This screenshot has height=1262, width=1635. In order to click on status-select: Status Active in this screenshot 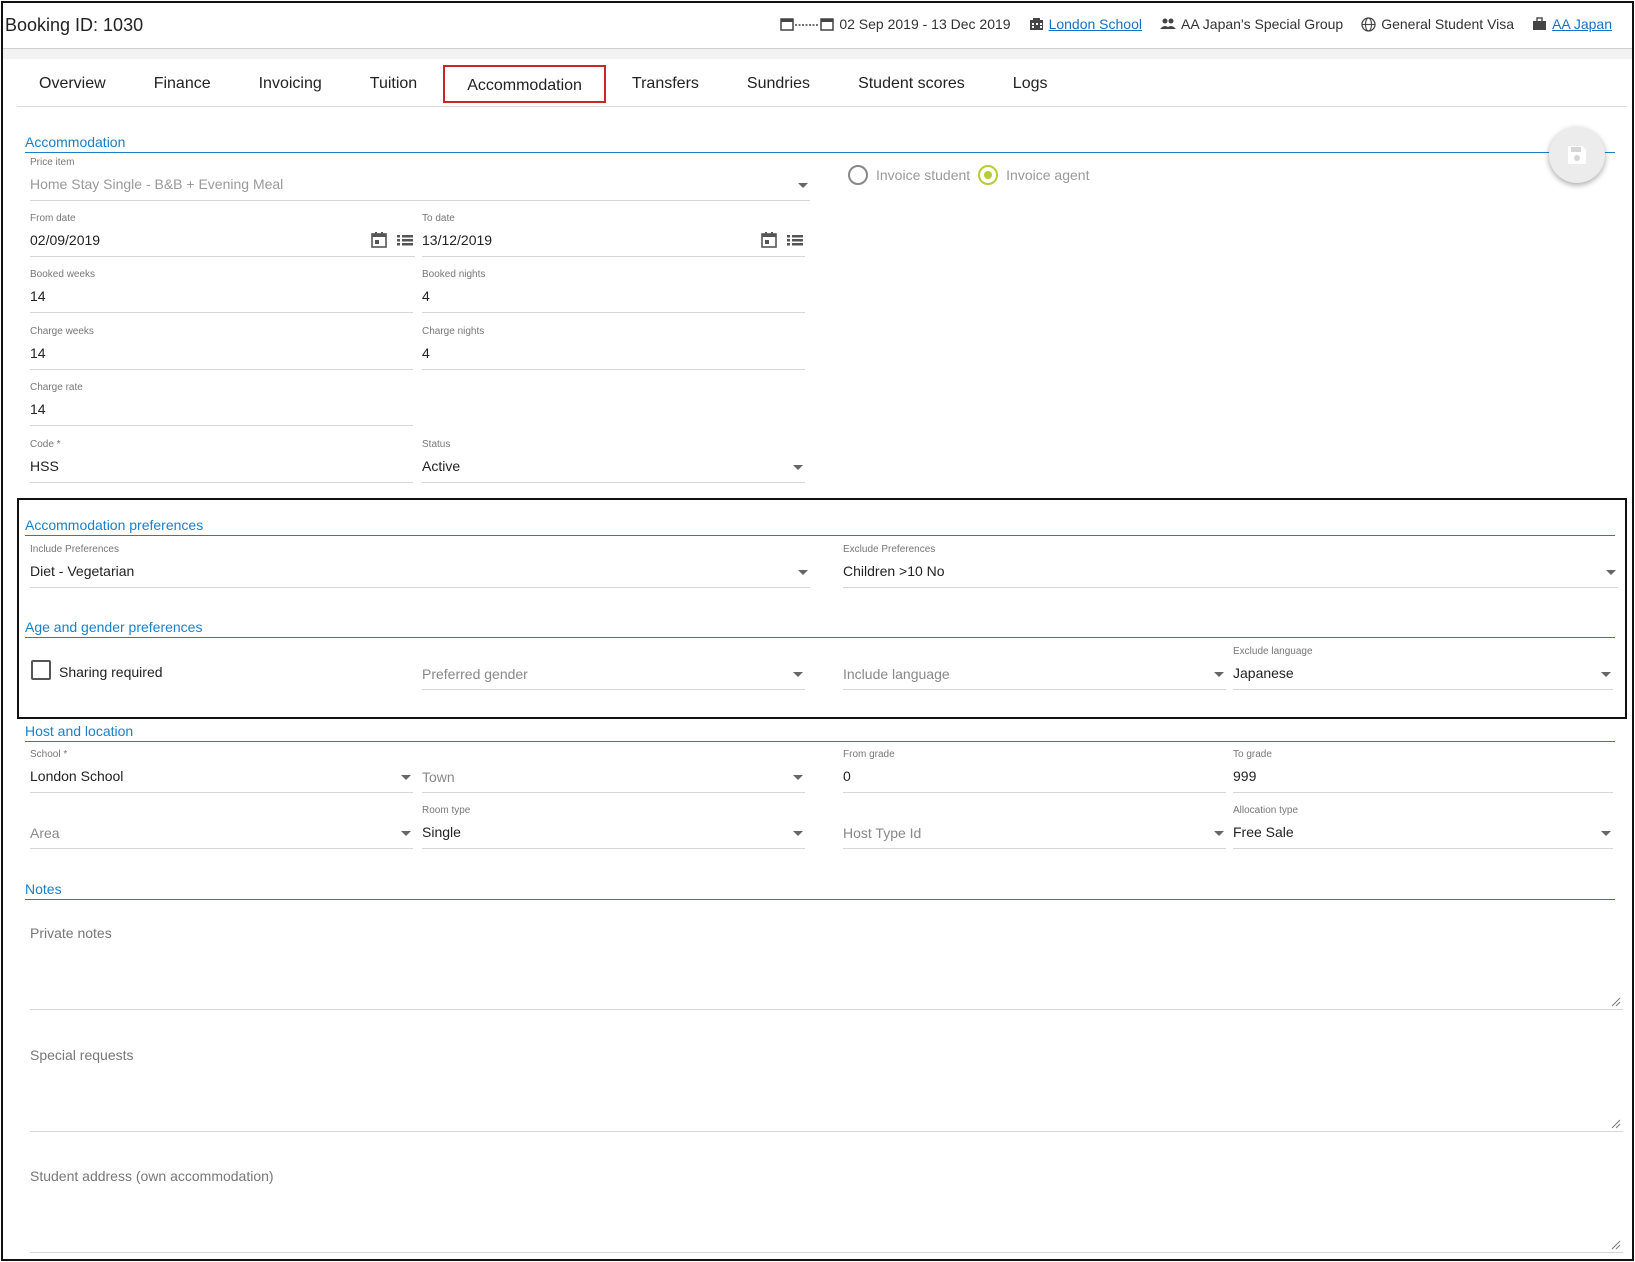, I will do `click(613, 461)`.